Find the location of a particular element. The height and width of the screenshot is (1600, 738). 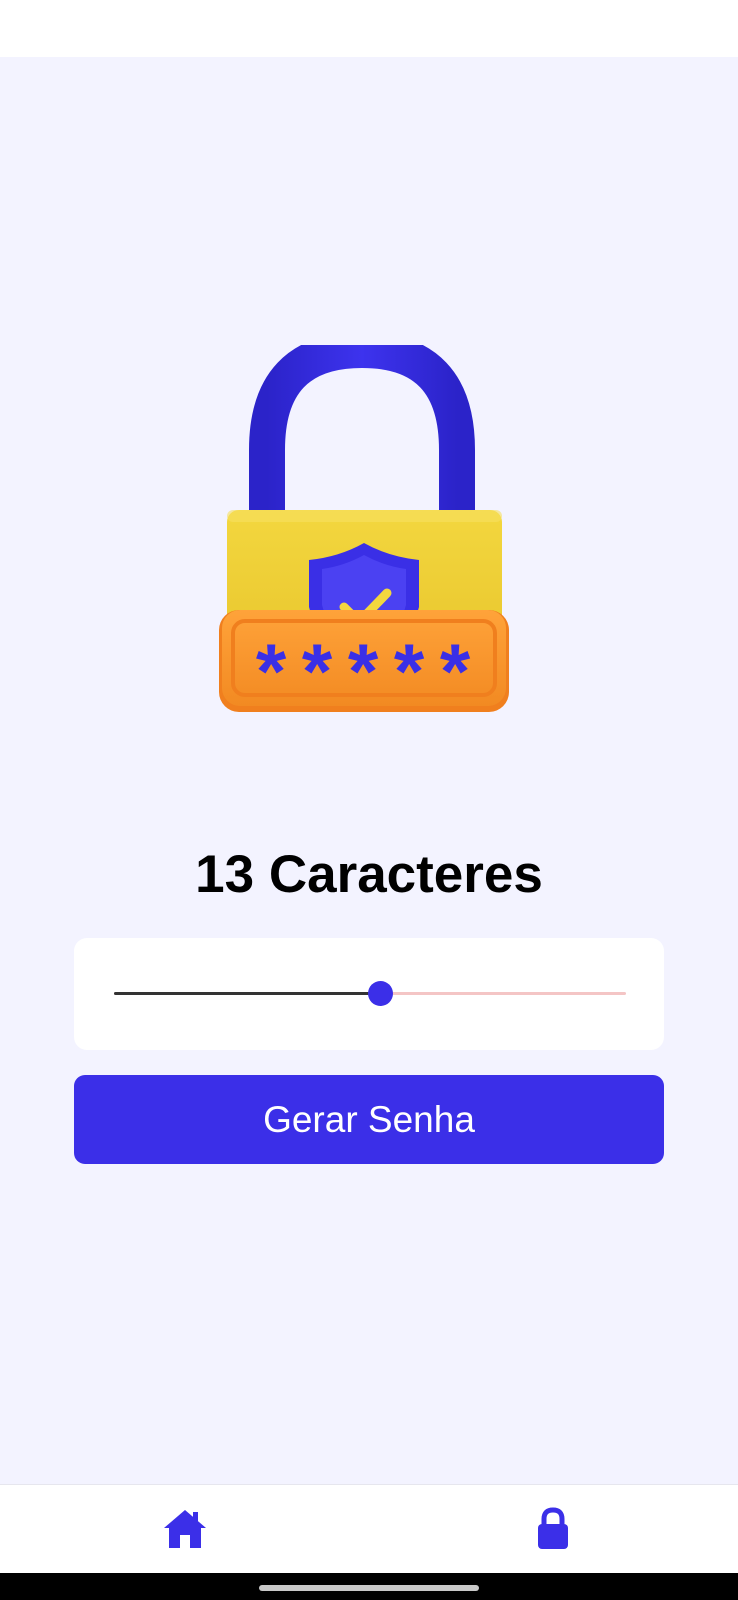

length-slider-card is located at coordinates (369, 994).